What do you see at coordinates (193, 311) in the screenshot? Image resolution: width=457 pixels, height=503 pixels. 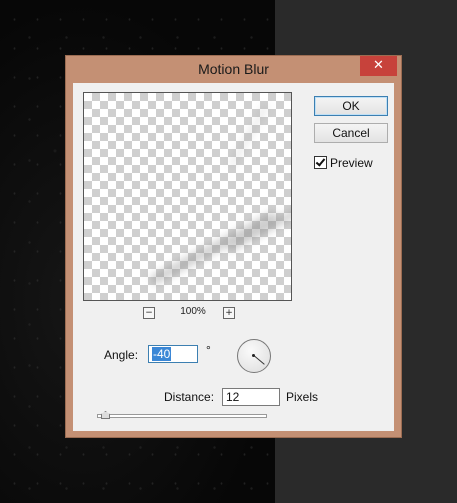 I see `zoom-level: 100%` at bounding box center [193, 311].